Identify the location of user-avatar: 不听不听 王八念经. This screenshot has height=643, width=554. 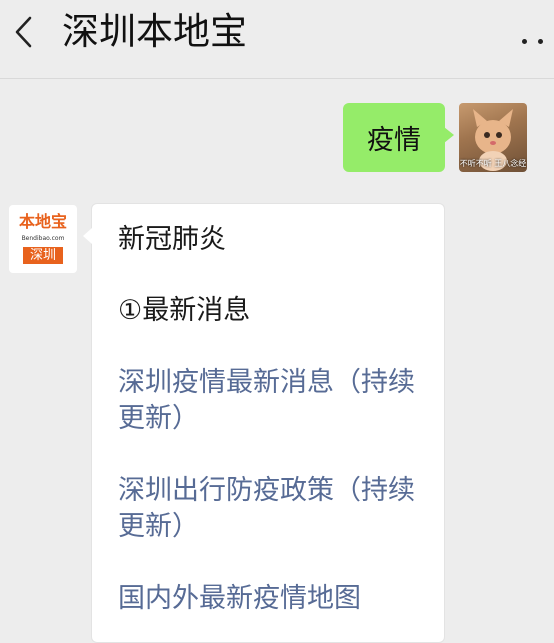
(493, 137).